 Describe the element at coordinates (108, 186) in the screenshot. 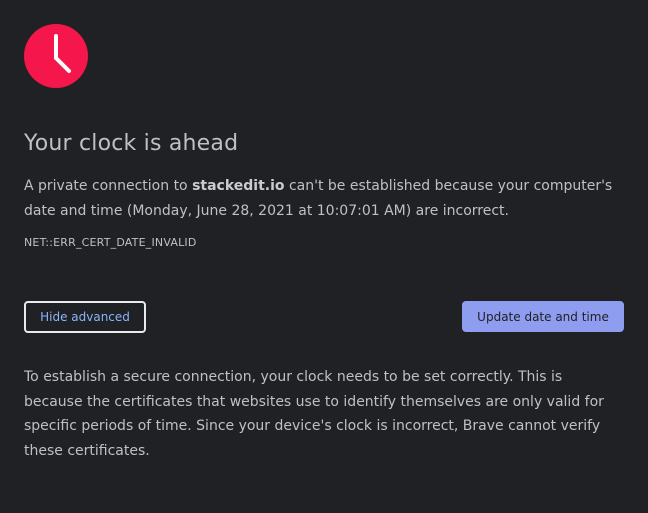

I see `message-prefix: A private connection to` at that location.